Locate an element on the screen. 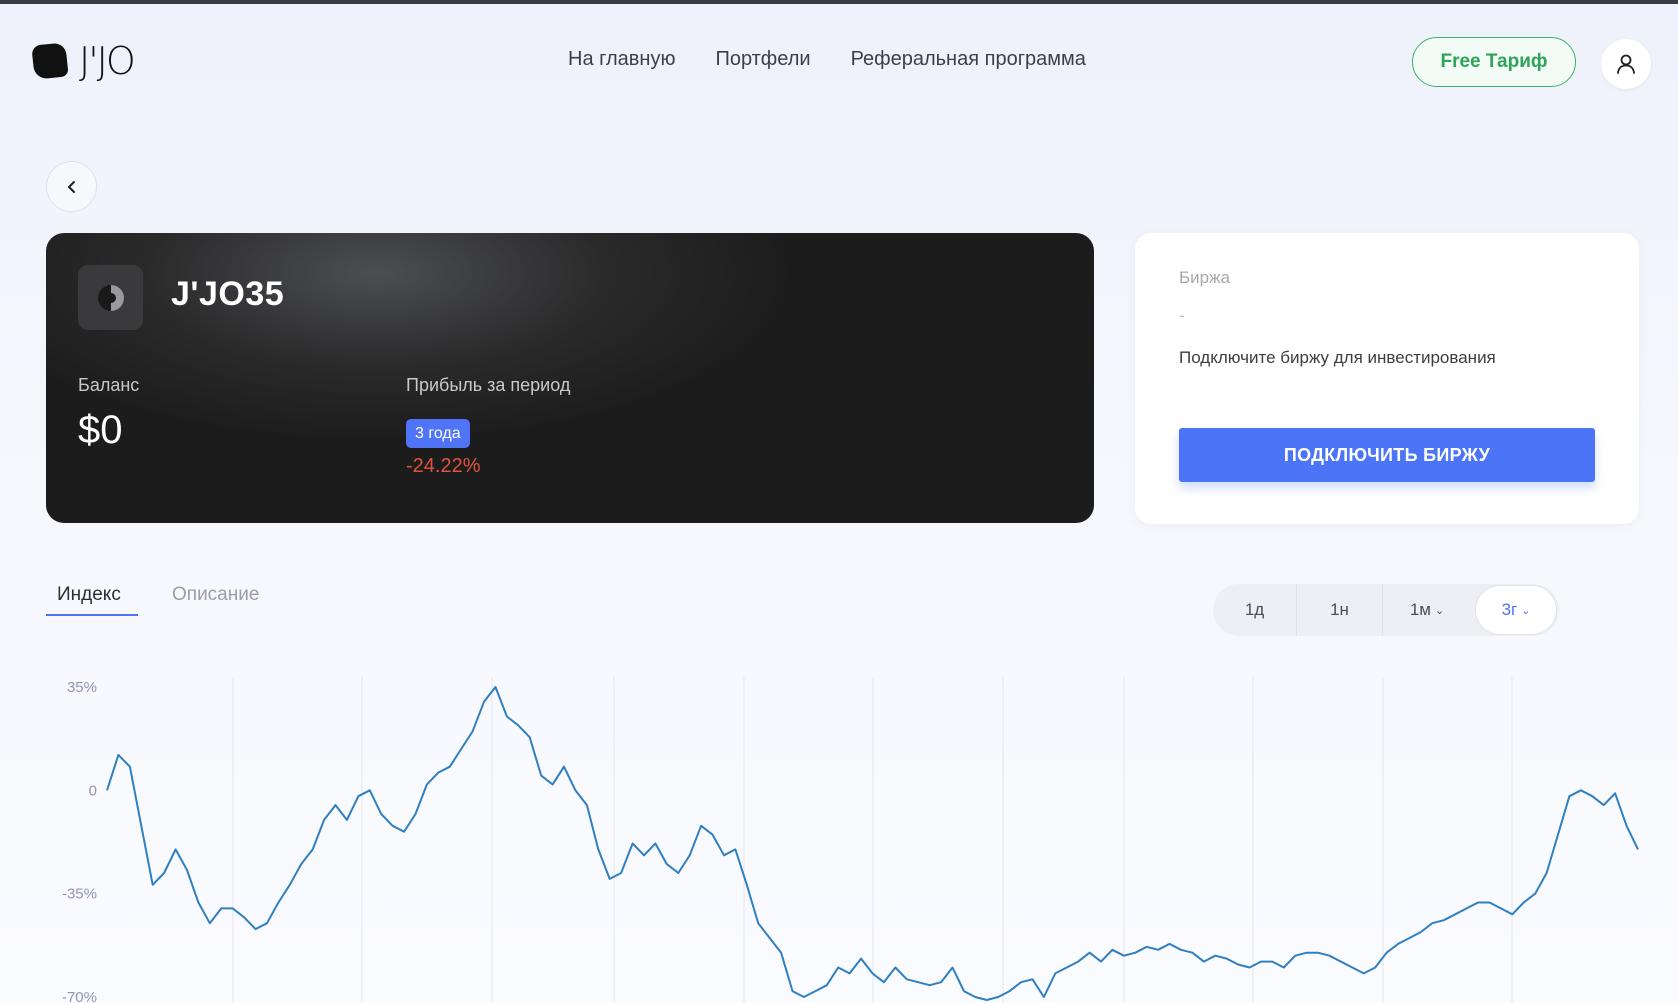 The height and width of the screenshot is (1003, 1678). exchange-hint: Подключите биржу для инвестирования is located at coordinates (1337, 357).